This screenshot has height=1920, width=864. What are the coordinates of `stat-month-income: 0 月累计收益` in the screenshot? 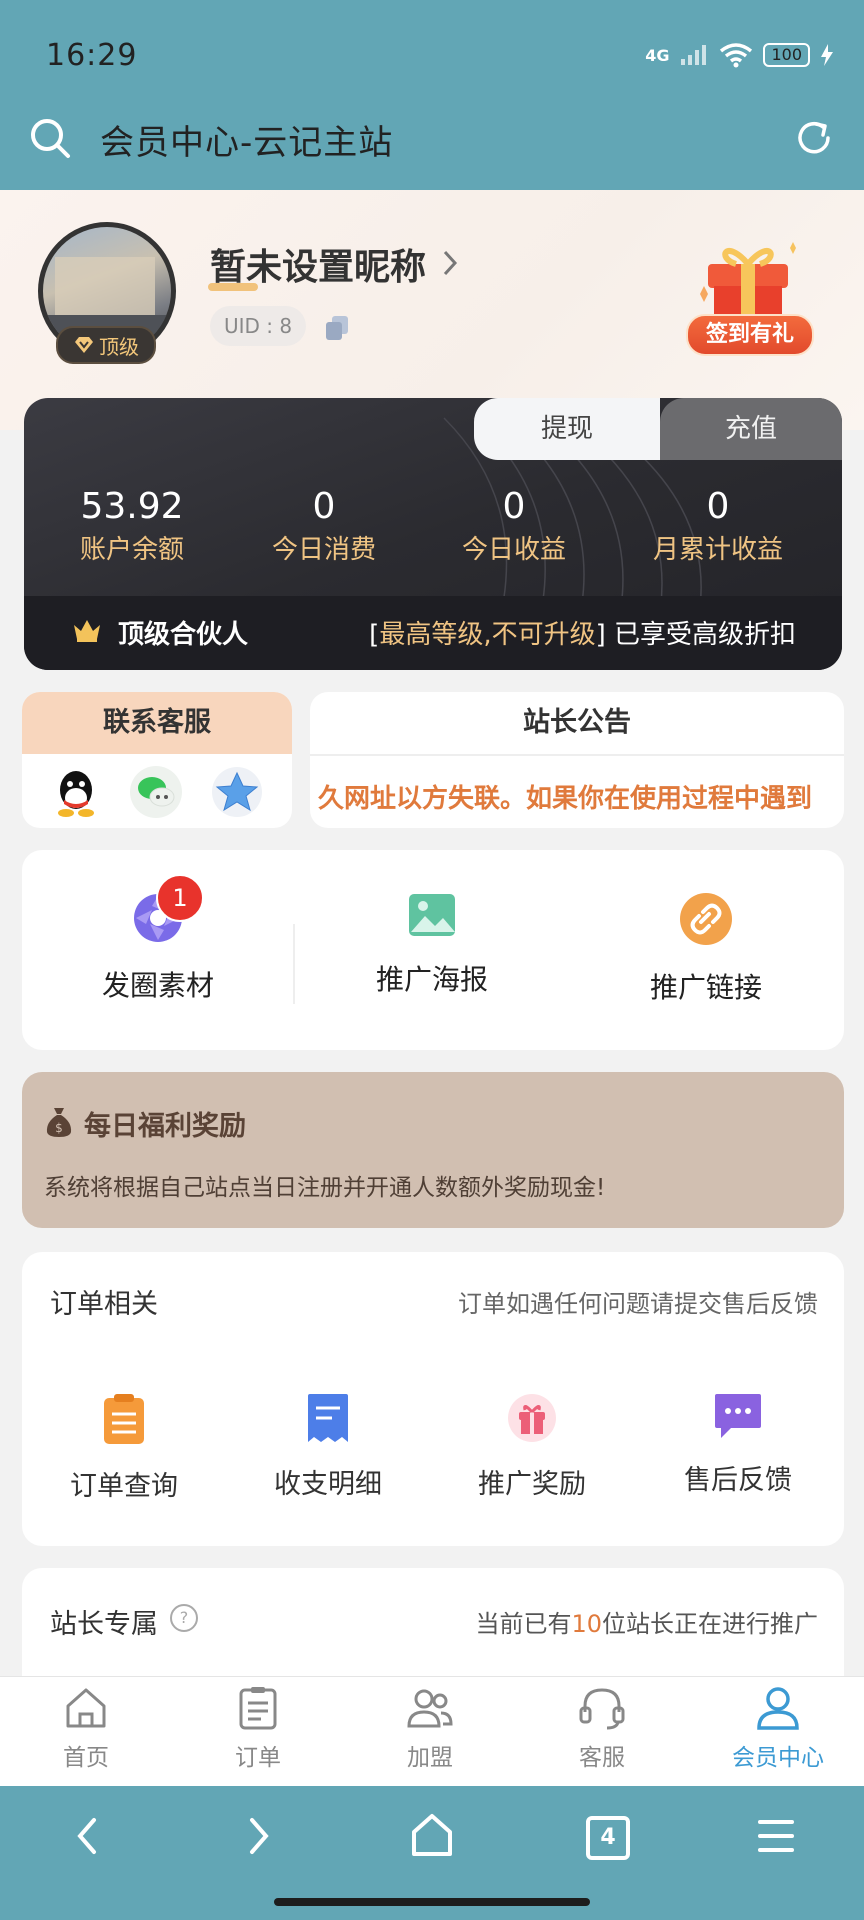 It's located at (718, 526).